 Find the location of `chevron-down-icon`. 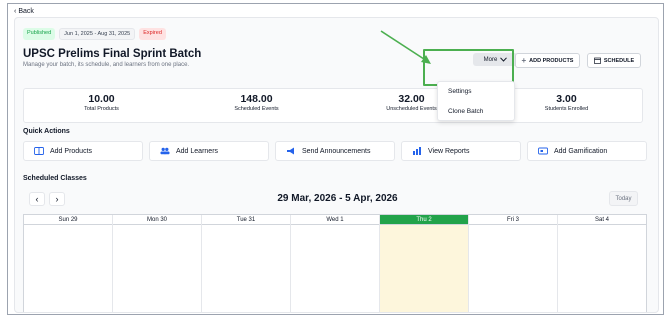

chevron-down-icon is located at coordinates (504, 59).